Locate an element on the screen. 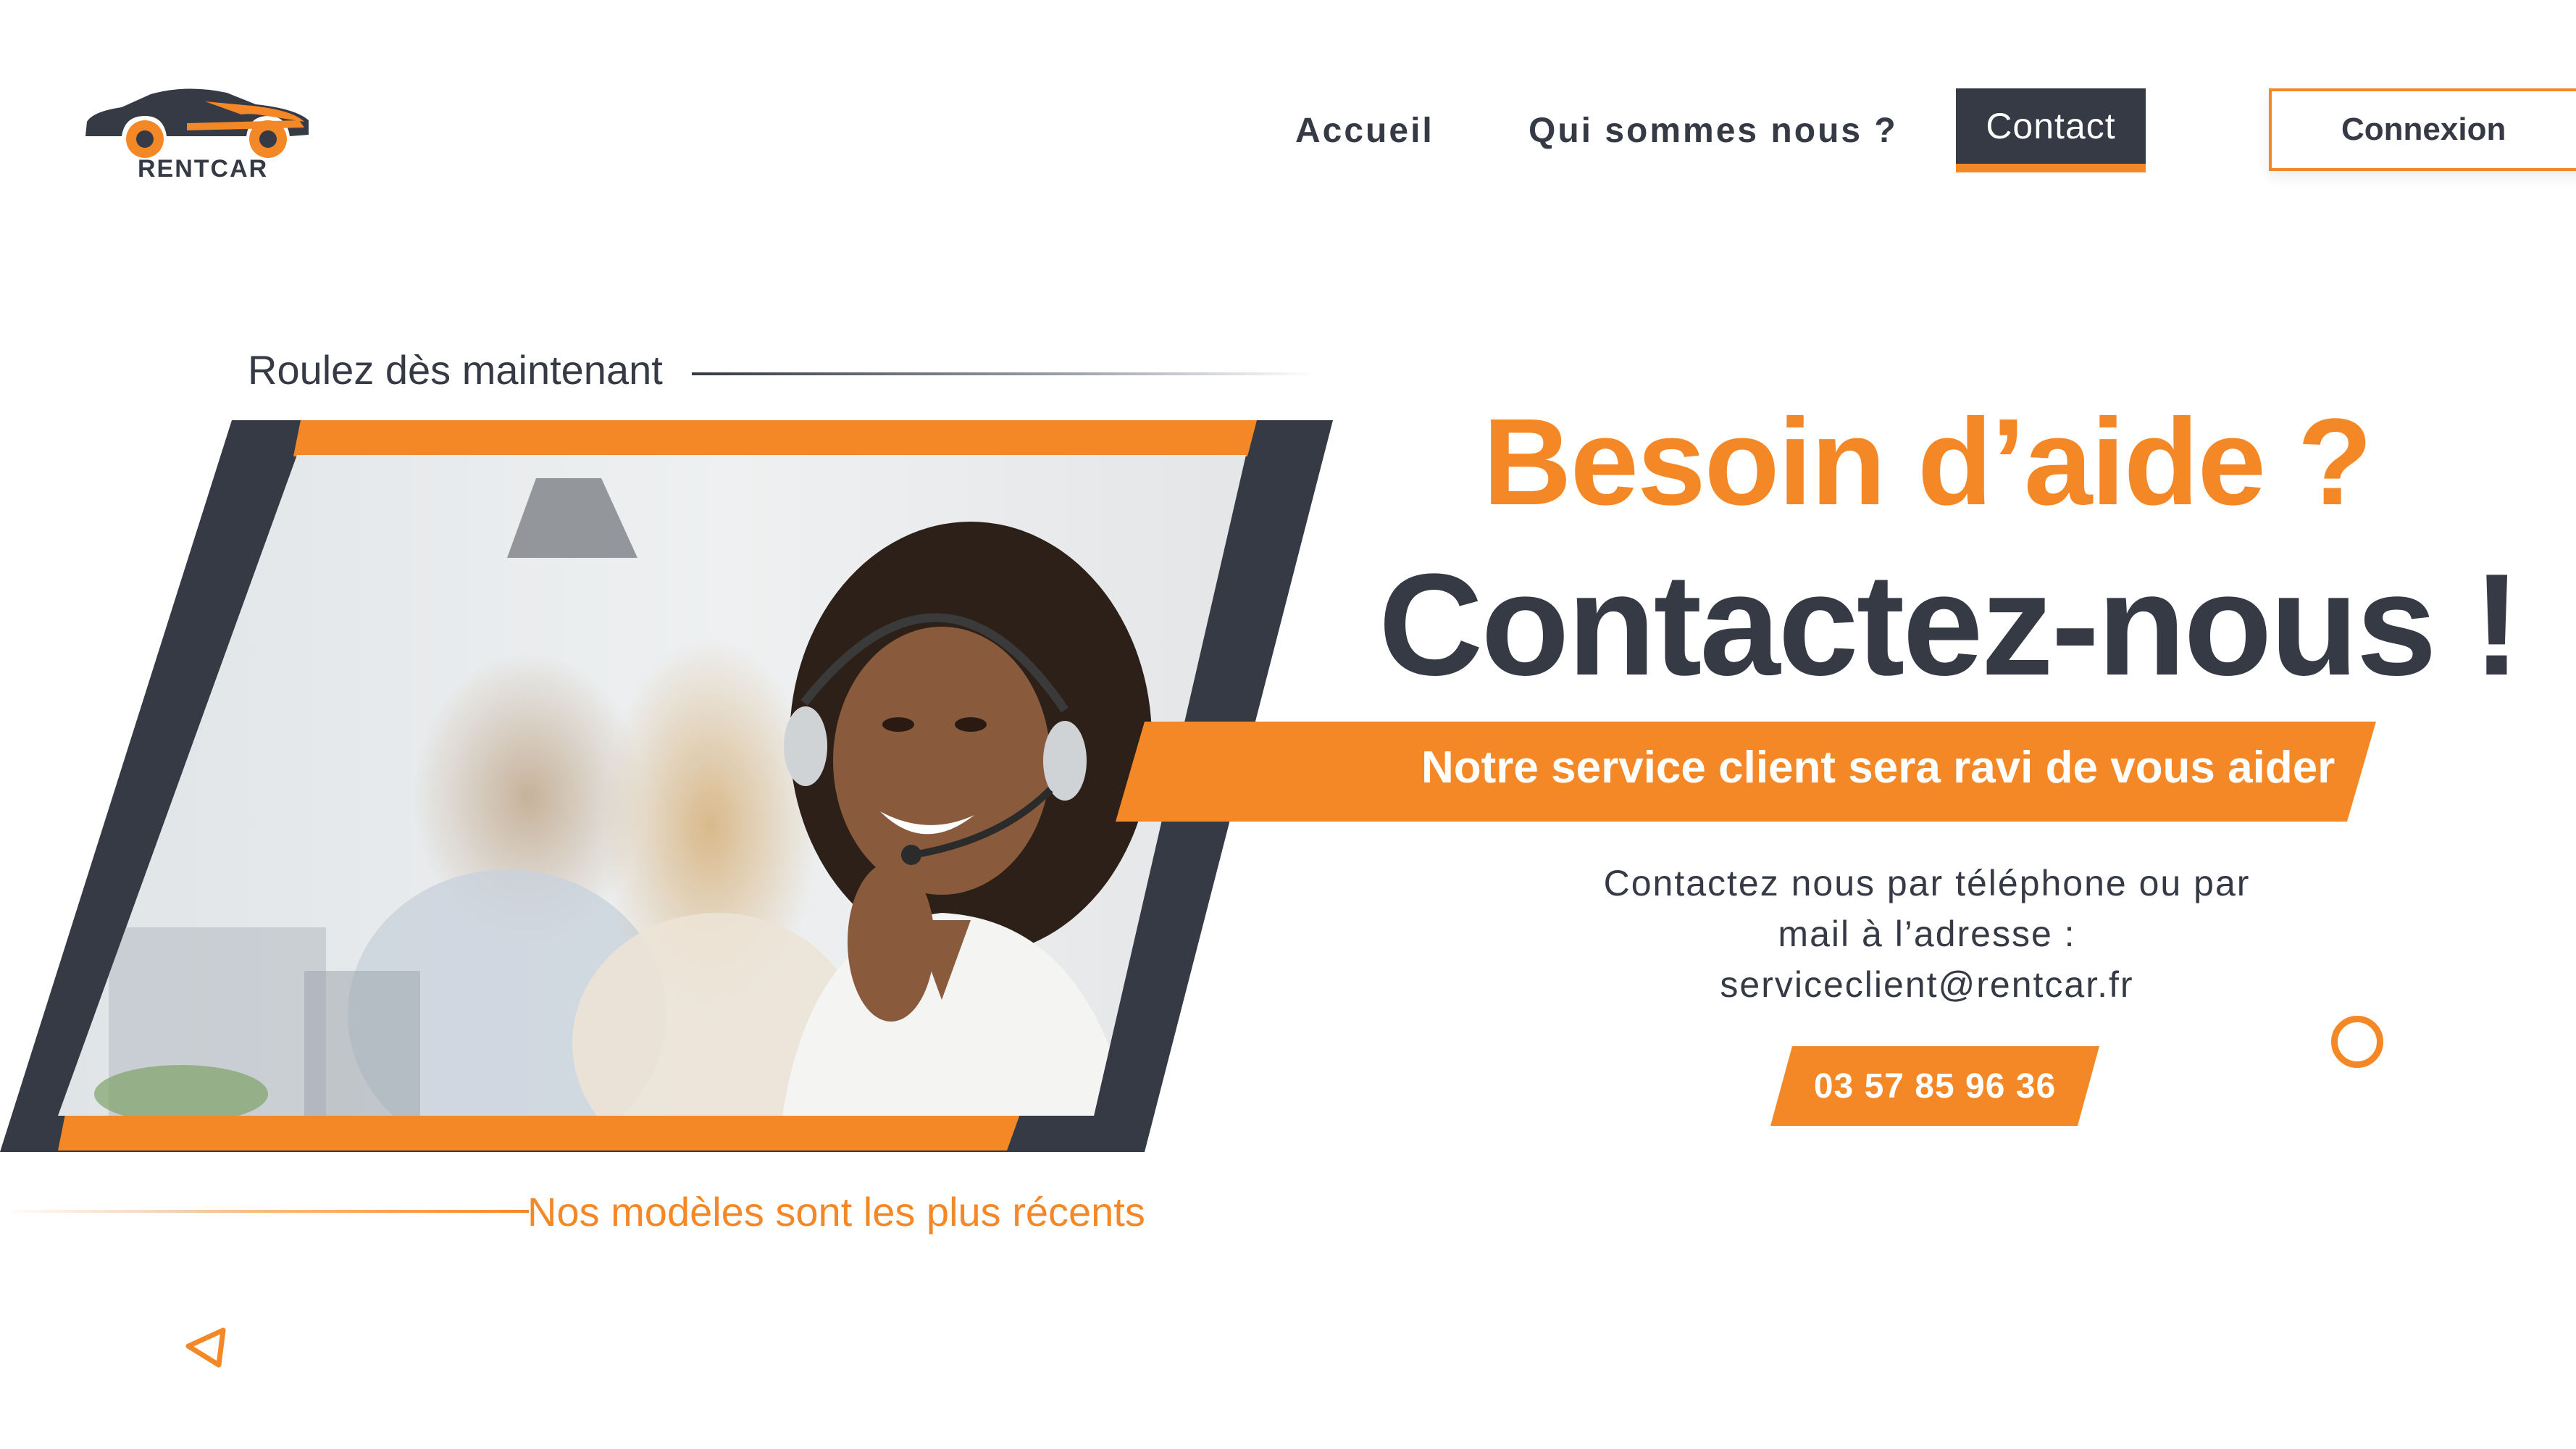 The width and height of the screenshot is (2576, 1449). car-logo-icon is located at coordinates (197, 123).